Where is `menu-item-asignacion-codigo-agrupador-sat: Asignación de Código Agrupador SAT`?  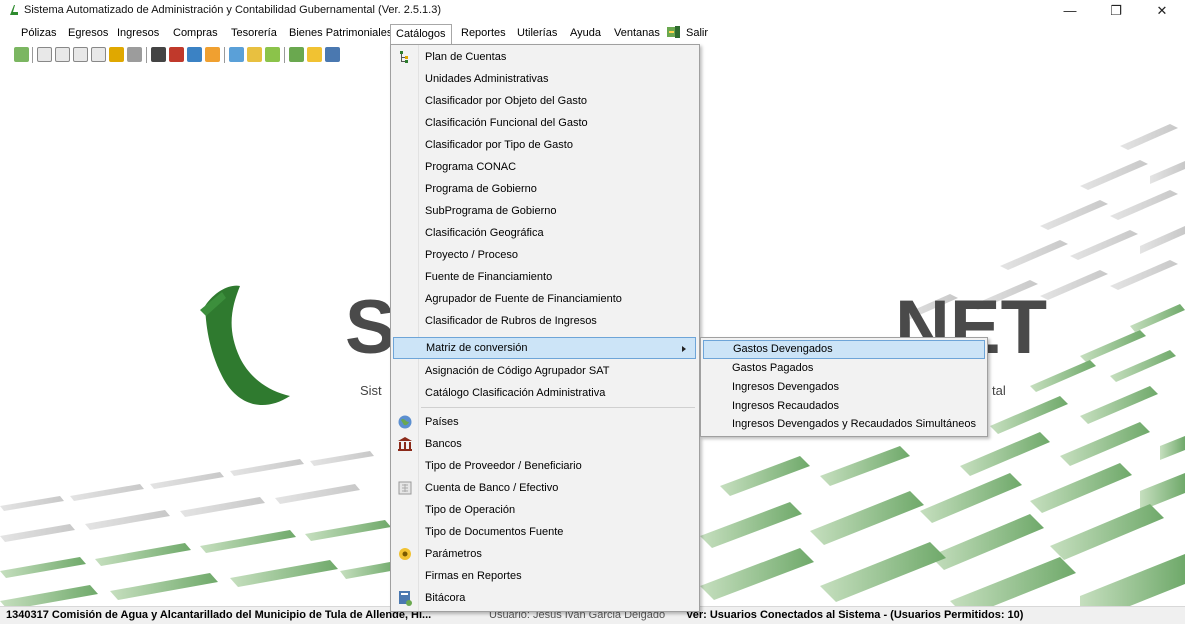
menu-item-asignacion-codigo-agrupador-sat: Asignación de Código Agrupador SAT is located at coordinates (544, 371).